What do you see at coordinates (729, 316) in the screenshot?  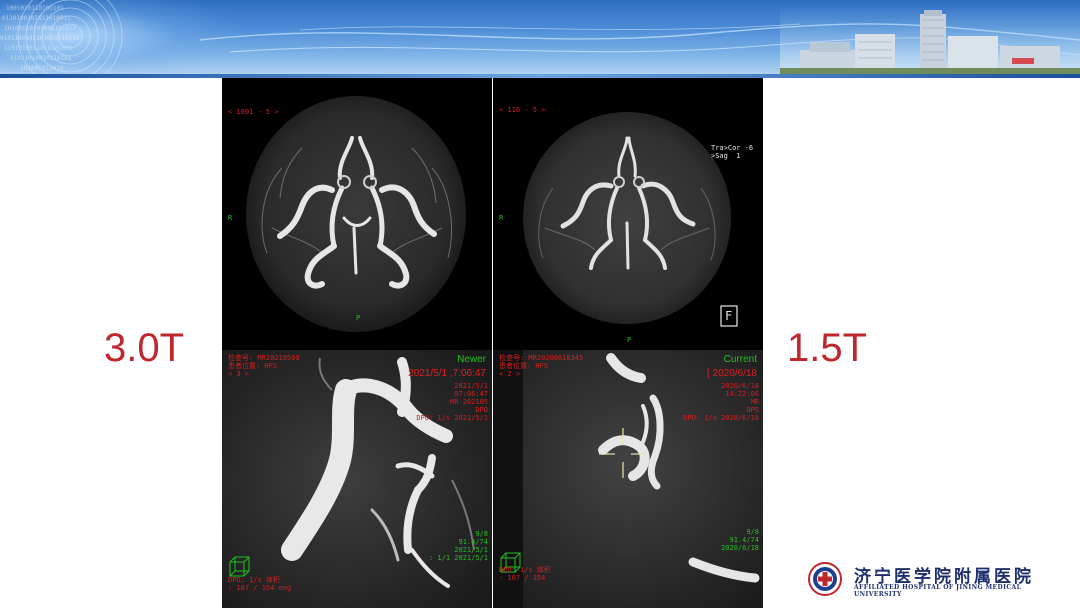 I see `orientation-marker-f: F` at bounding box center [729, 316].